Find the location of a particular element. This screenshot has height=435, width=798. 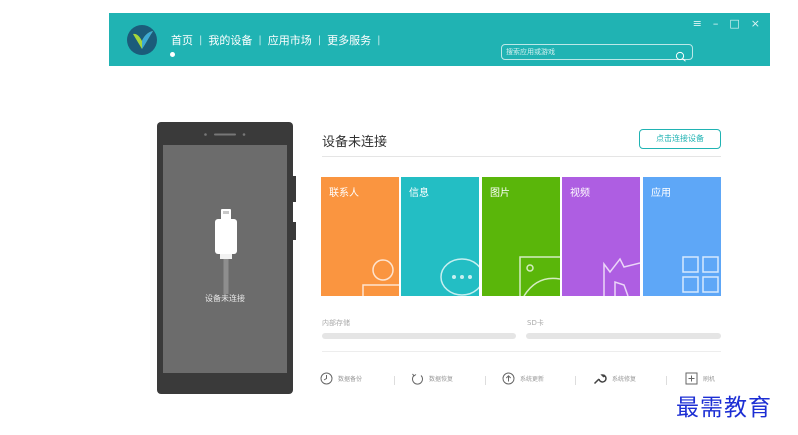

contacts-icon is located at coordinates (380, 277).